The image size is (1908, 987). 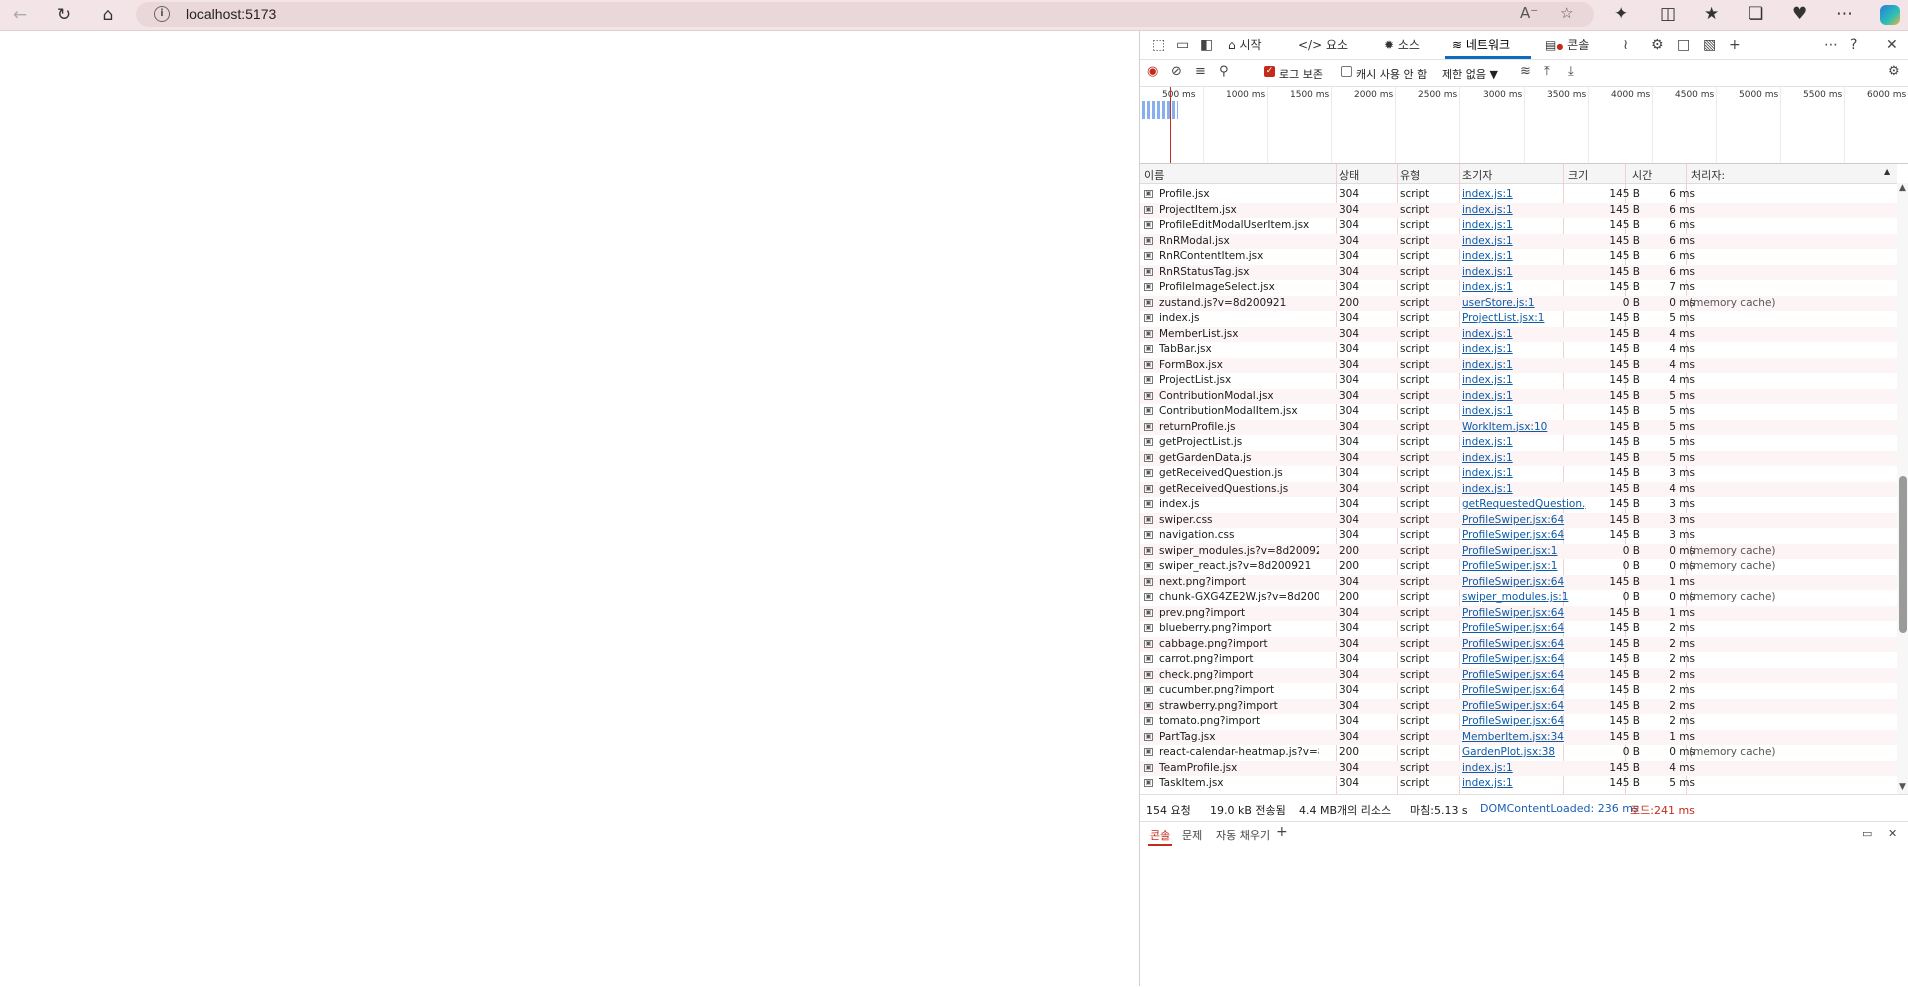 I want to click on request-name: ContributionModalItem.jsx, so click(x=1239, y=411).